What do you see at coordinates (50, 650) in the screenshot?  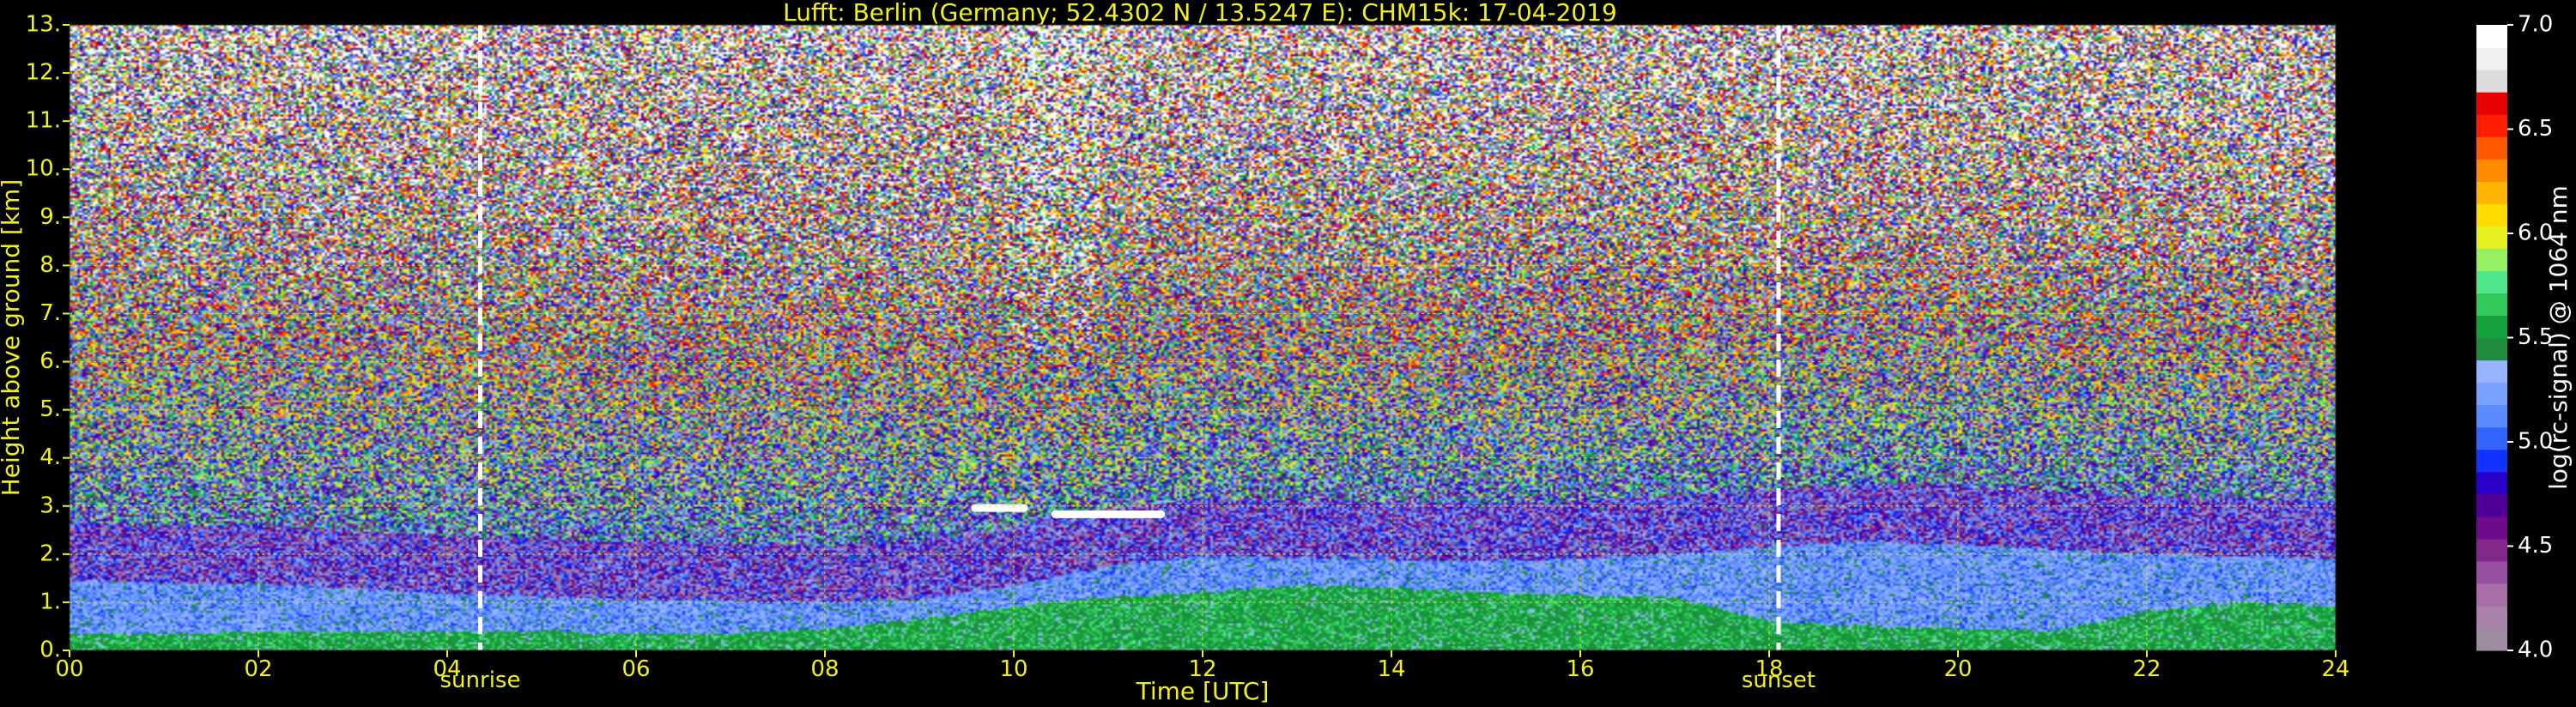 I see `y-tick-label: 0.` at bounding box center [50, 650].